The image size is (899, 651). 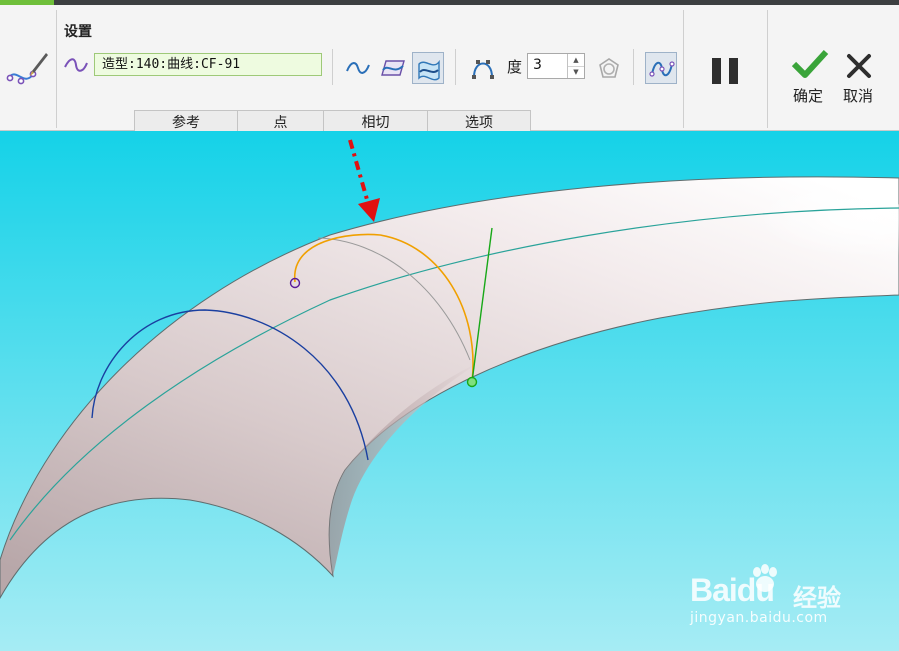 What do you see at coordinates (858, 95) in the screenshot?
I see `cancel-button: 取消` at bounding box center [858, 95].